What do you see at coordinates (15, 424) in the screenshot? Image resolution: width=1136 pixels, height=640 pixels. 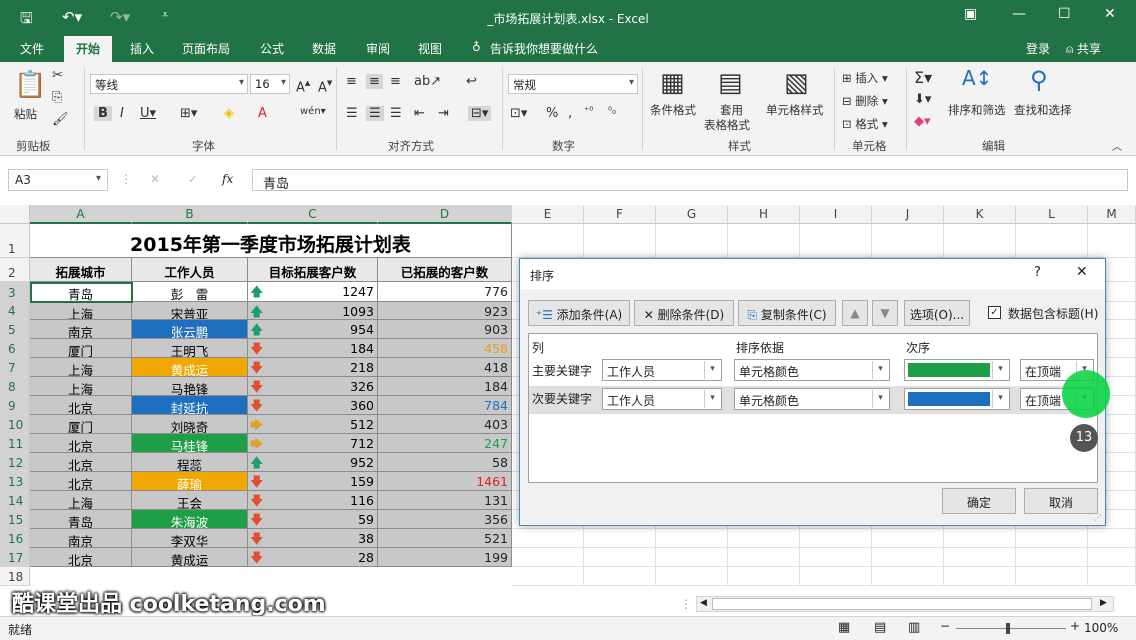 I see `row-header-10: 10` at bounding box center [15, 424].